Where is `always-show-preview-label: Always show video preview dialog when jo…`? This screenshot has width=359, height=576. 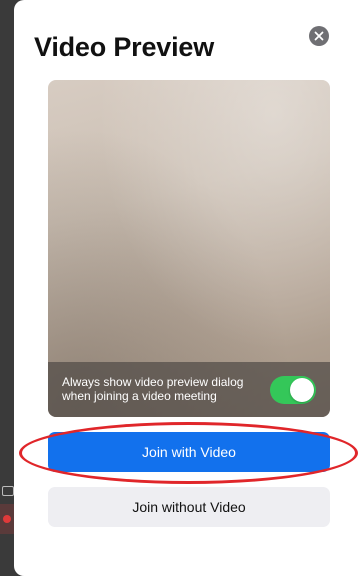 always-show-preview-label: Always show video preview dialog when jo… is located at coordinates (153, 389).